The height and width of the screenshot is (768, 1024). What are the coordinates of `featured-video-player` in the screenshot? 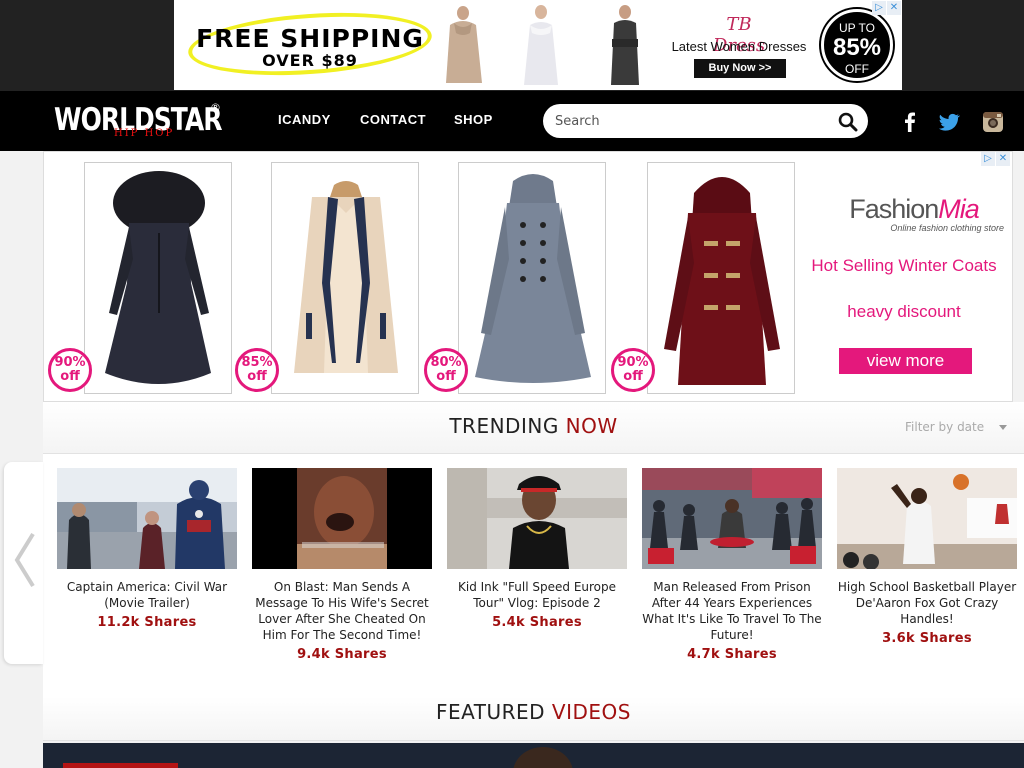 It's located at (533, 755).